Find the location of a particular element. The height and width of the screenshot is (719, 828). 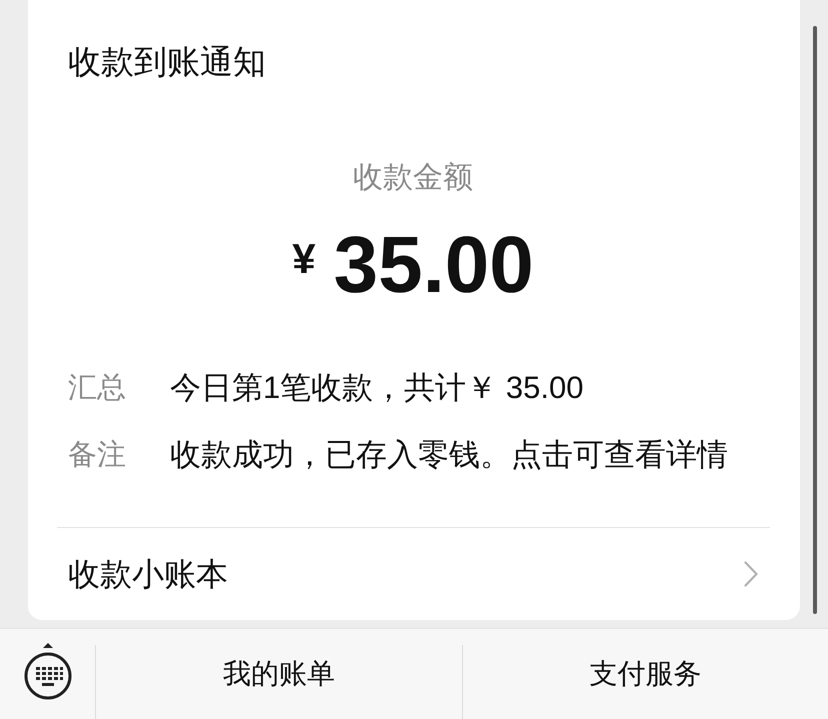

detail-value: 今日第1笔收款，共计￥ 35.00 is located at coordinates (377, 388).